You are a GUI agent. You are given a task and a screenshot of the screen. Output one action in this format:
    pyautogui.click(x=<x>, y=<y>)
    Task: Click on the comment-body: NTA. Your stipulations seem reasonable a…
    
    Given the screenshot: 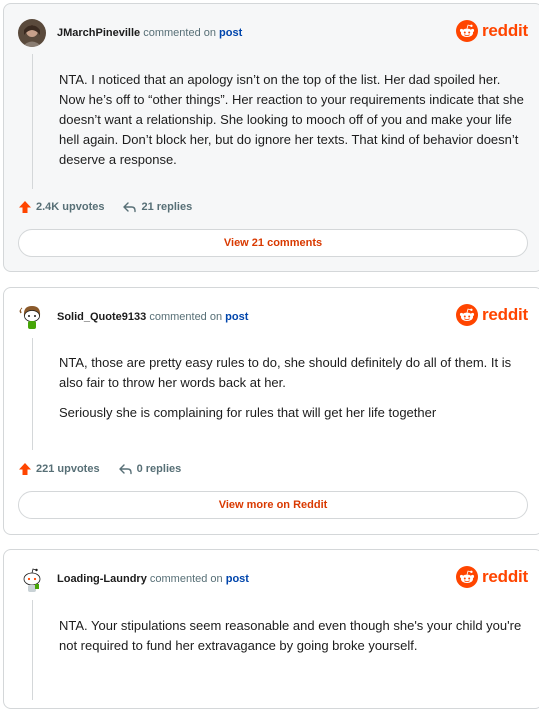 What is the action you would take?
    pyautogui.click(x=291, y=636)
    